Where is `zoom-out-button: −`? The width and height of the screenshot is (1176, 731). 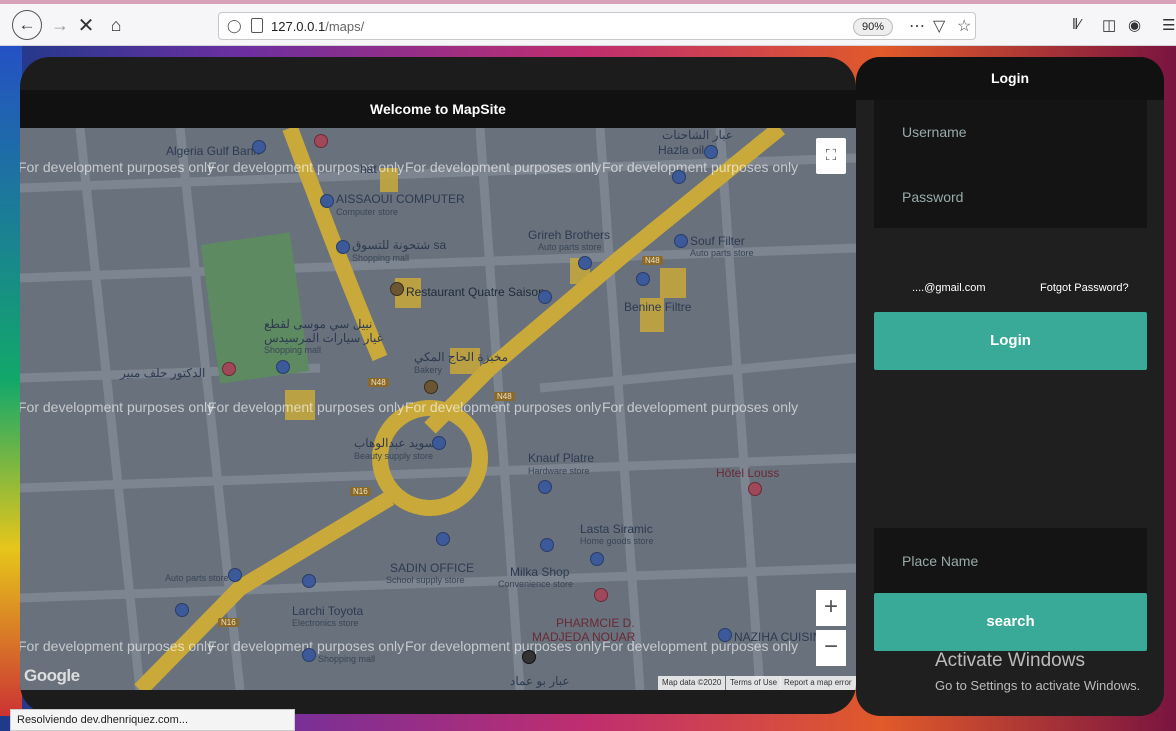 zoom-out-button: − is located at coordinates (831, 648).